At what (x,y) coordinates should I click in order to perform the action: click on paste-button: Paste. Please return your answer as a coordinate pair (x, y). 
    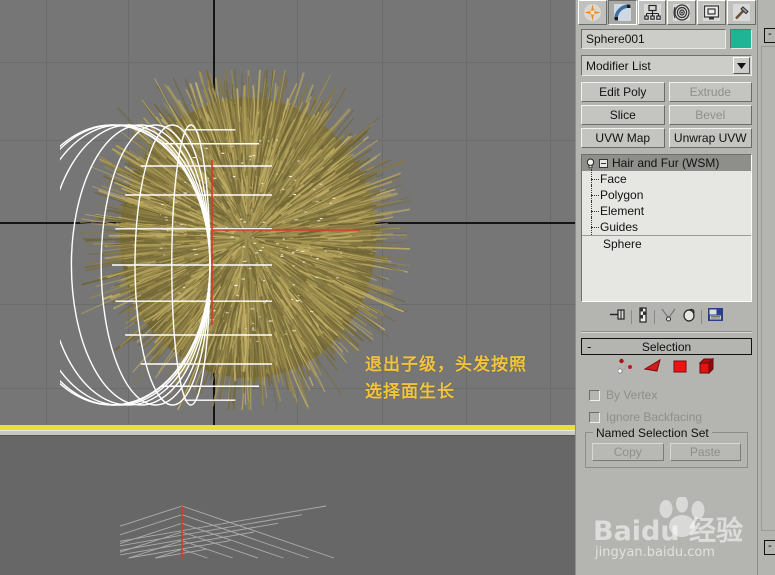
    Looking at the image, I should click on (705, 452).